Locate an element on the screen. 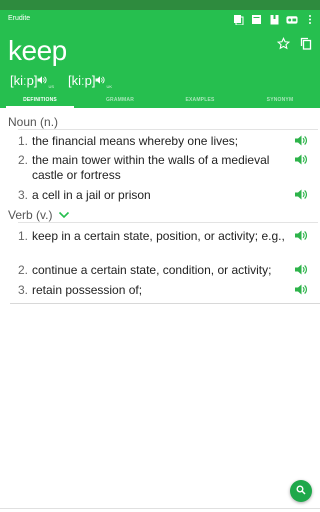  definition-text: the financial means whereby one lives; is located at coordinates (135, 141).